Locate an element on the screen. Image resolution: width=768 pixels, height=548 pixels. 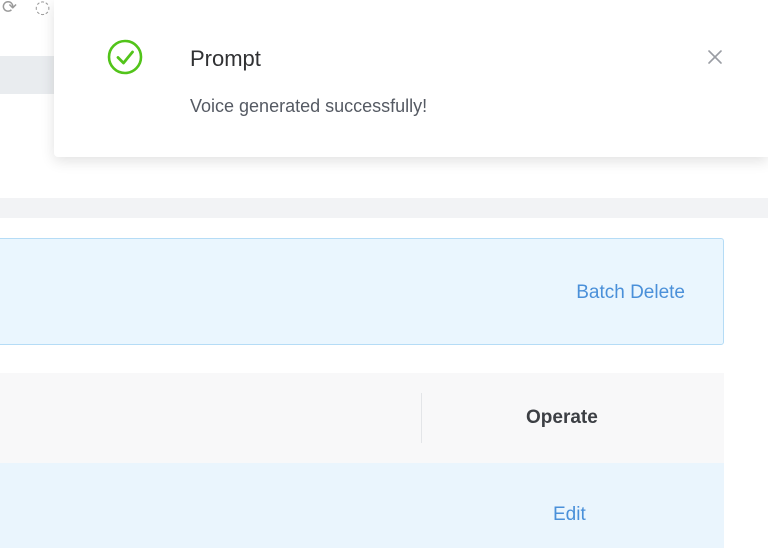
toolbar-icons-fragment: ⟳ ◌ is located at coordinates (29, 9).